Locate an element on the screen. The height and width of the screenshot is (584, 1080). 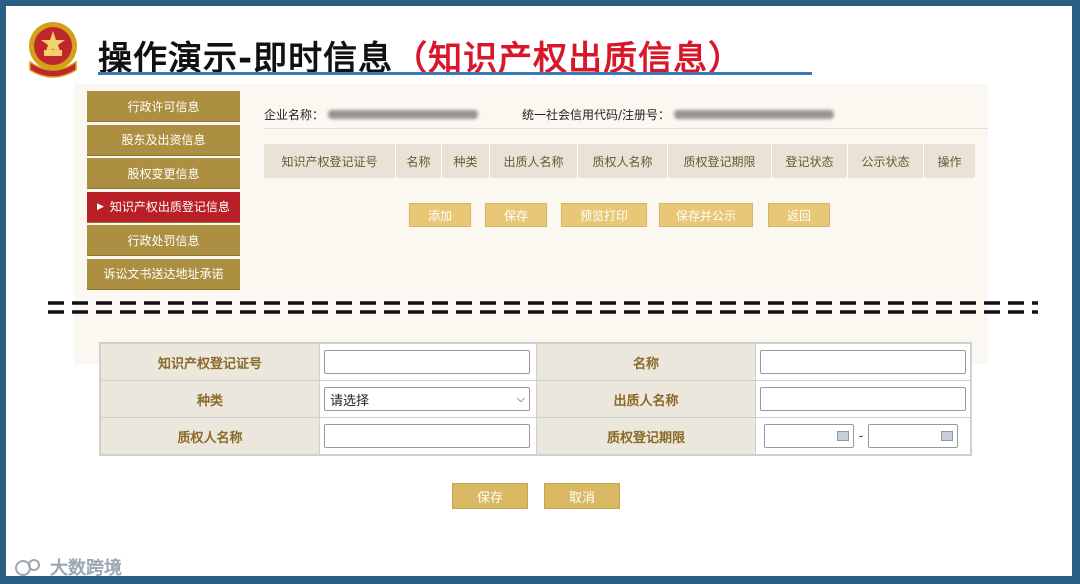
back-button: 返回 is located at coordinates (799, 215).